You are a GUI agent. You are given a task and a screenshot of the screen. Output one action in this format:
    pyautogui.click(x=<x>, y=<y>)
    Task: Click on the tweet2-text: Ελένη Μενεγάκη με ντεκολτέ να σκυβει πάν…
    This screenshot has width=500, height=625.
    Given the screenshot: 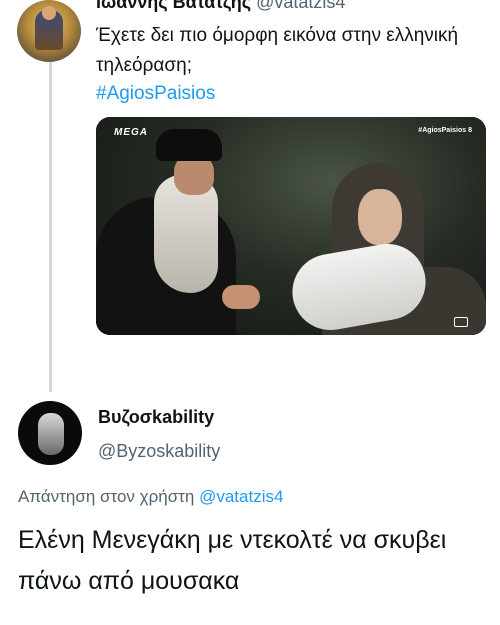 What is the action you would take?
    pyautogui.click(x=232, y=560)
    